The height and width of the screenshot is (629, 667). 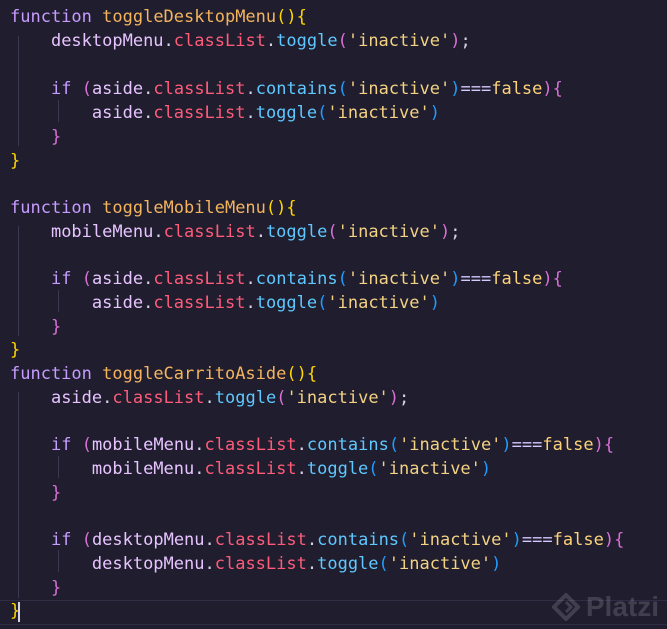 What do you see at coordinates (250, 469) in the screenshot?
I see `code-line-20: mobileMenu.classList.toggle('inactive')` at bounding box center [250, 469].